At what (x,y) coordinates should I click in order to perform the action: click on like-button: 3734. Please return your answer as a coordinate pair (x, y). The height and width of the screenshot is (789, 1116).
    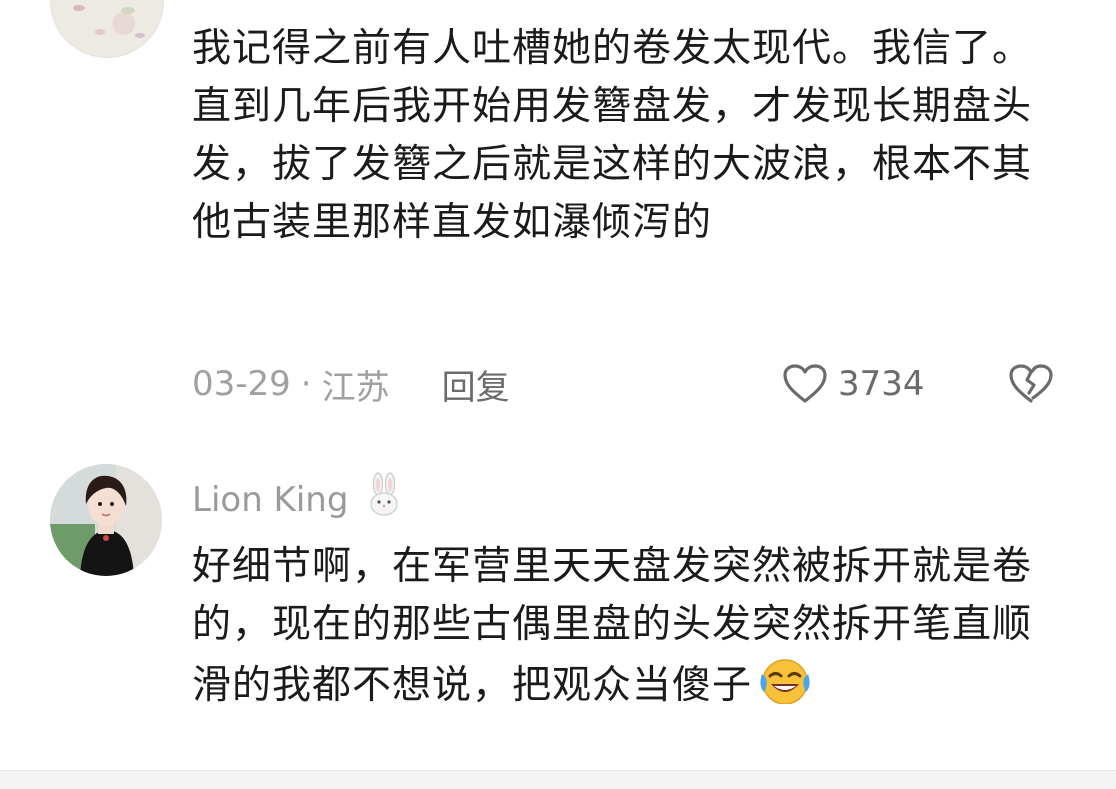
    Looking at the image, I should click on (853, 384).